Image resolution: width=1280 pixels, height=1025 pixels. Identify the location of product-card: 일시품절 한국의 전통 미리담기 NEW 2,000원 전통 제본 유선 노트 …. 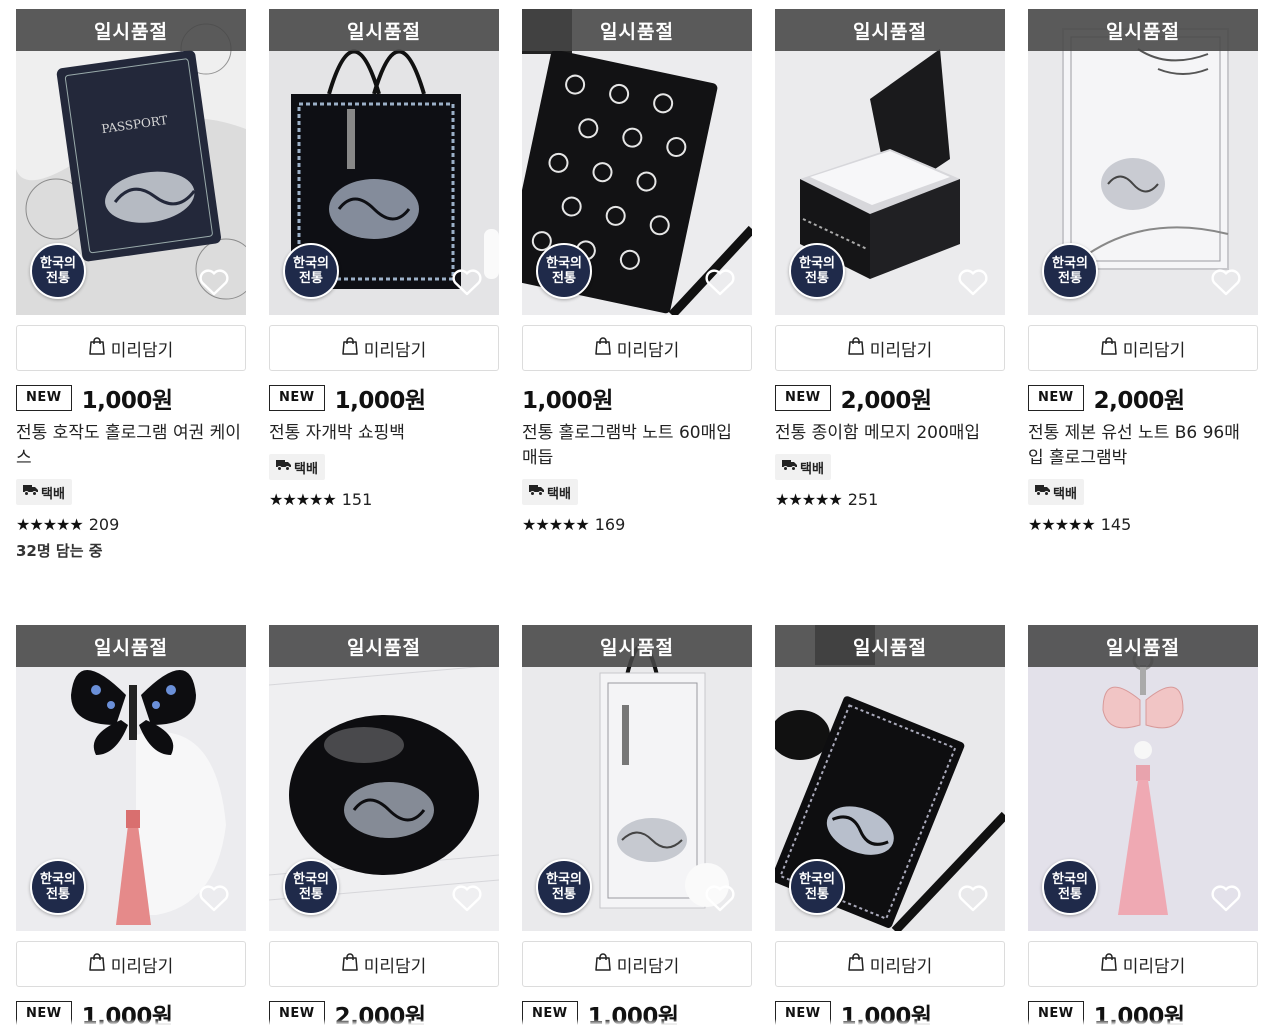
(1143, 317).